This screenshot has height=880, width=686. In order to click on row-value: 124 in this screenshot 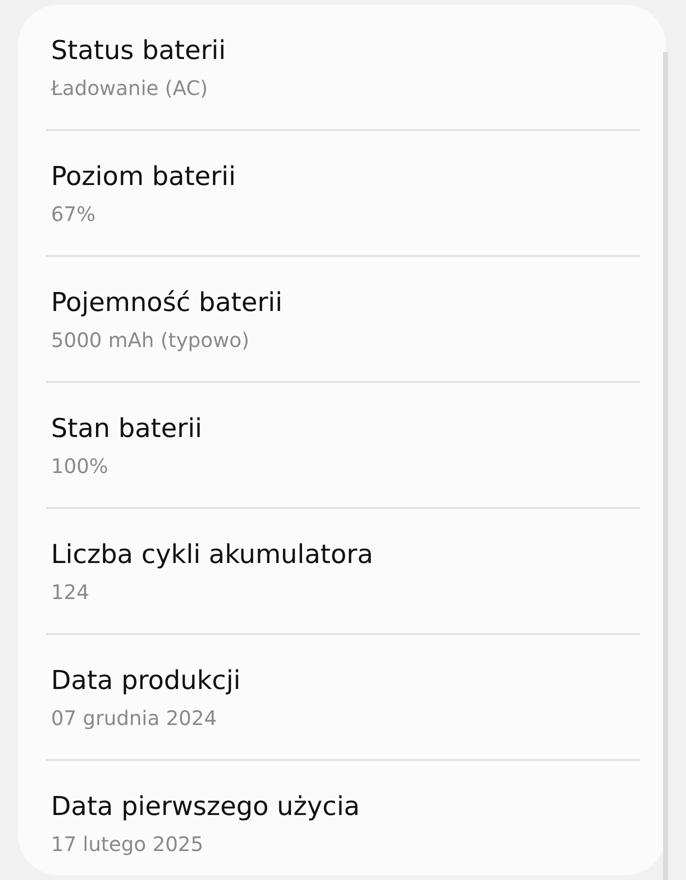, I will do `click(70, 592)`.